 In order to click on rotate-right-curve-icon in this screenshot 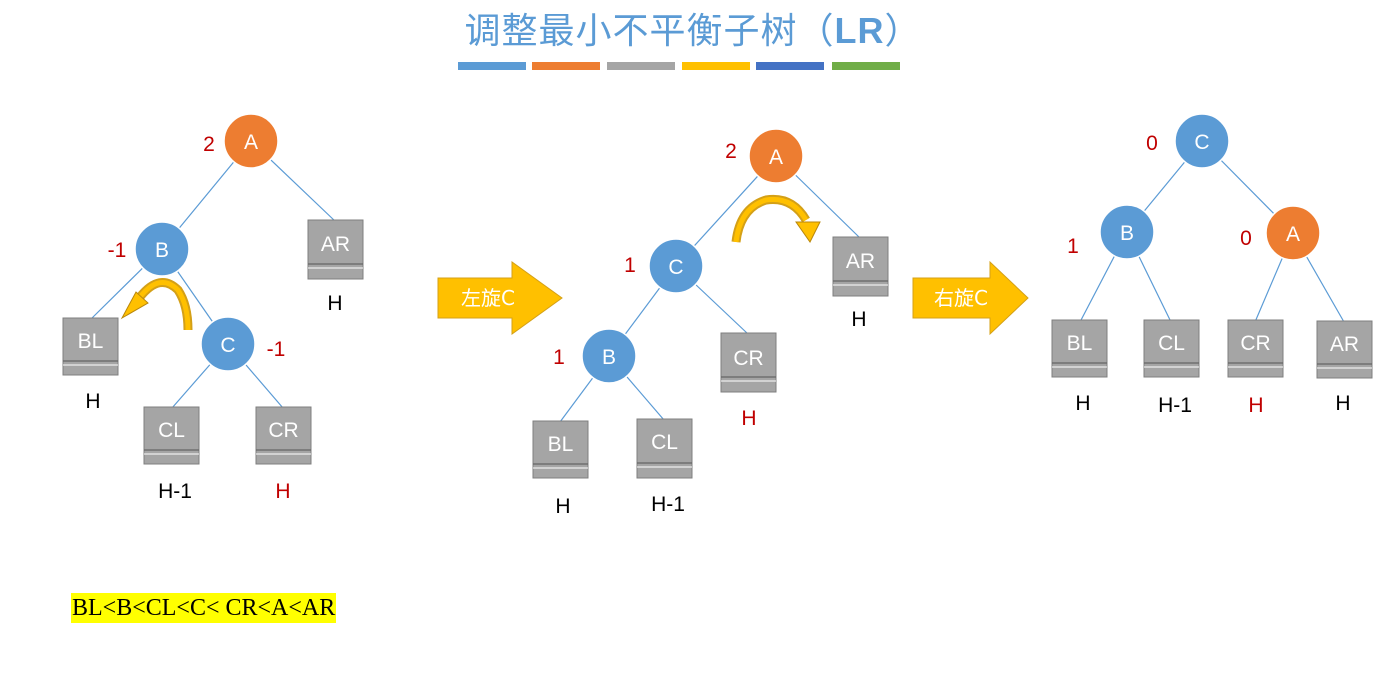, I will do `click(776, 218)`.